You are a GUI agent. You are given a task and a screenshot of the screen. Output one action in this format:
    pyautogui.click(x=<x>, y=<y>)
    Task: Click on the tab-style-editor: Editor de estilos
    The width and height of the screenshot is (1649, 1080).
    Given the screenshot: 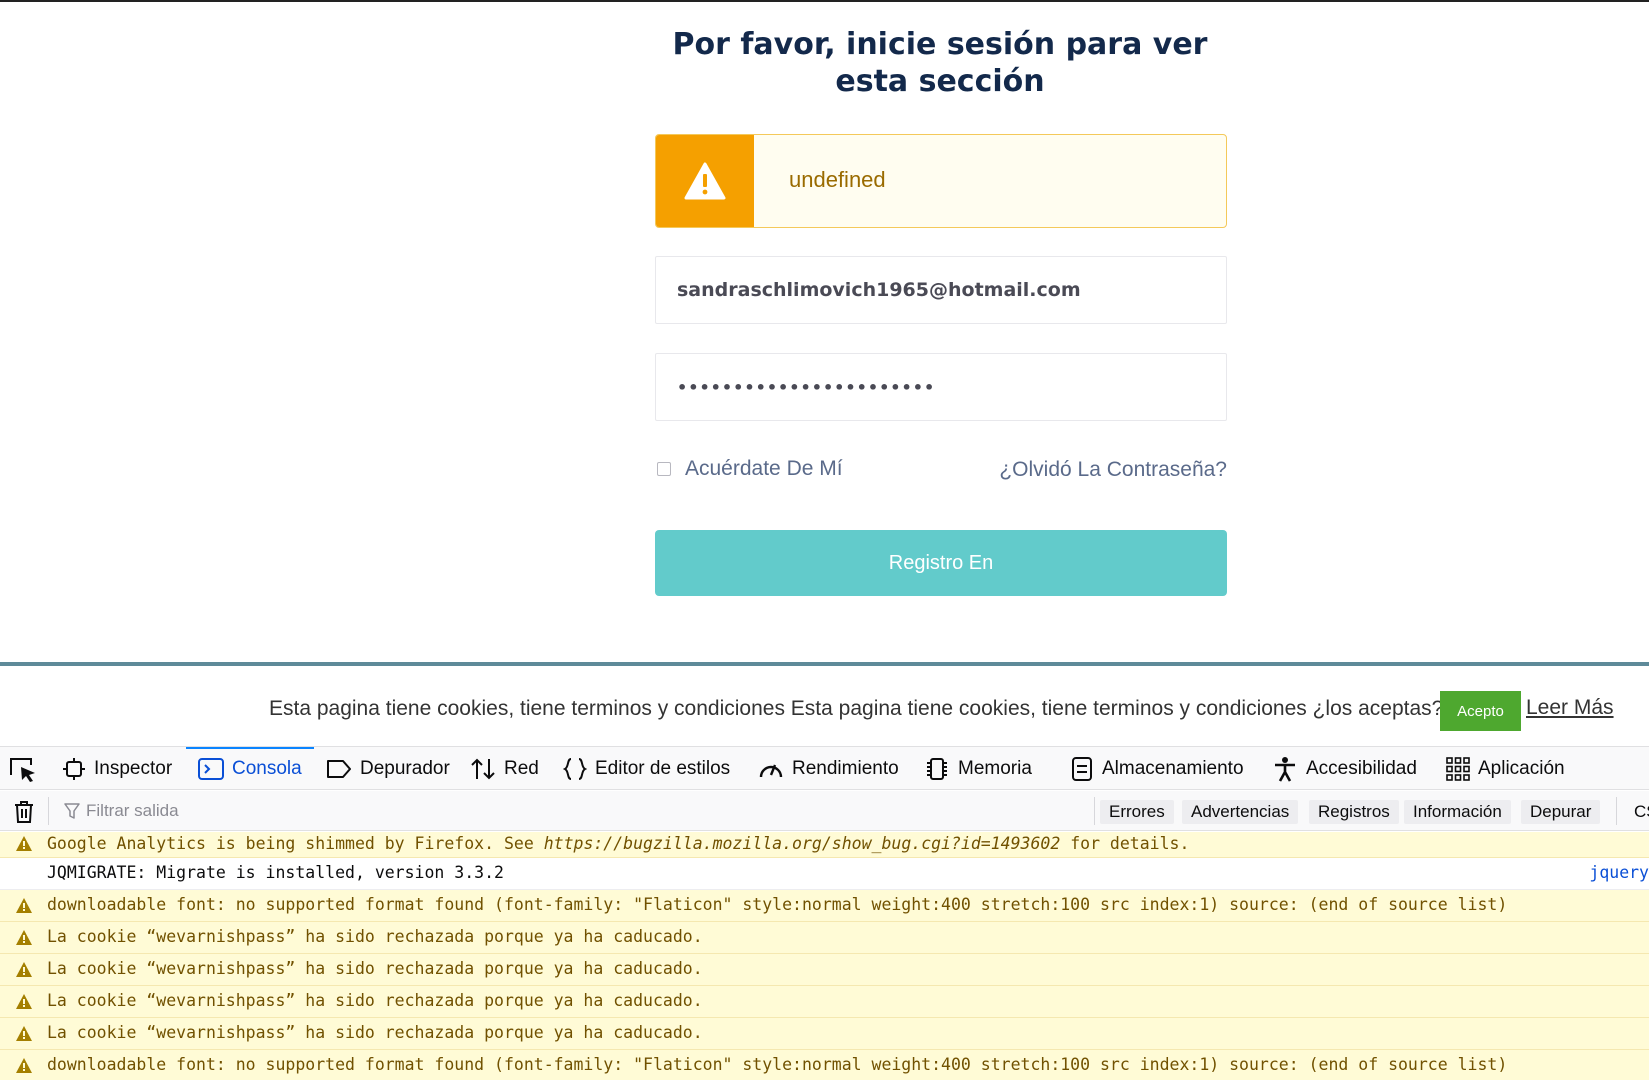 What is the action you would take?
    pyautogui.click(x=646, y=768)
    